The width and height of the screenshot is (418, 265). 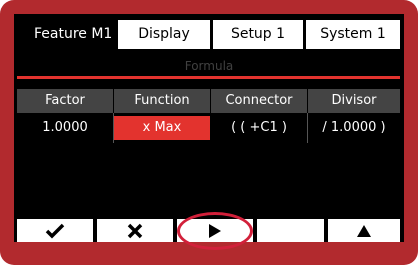 I want to click on x-icon, so click(x=135, y=231).